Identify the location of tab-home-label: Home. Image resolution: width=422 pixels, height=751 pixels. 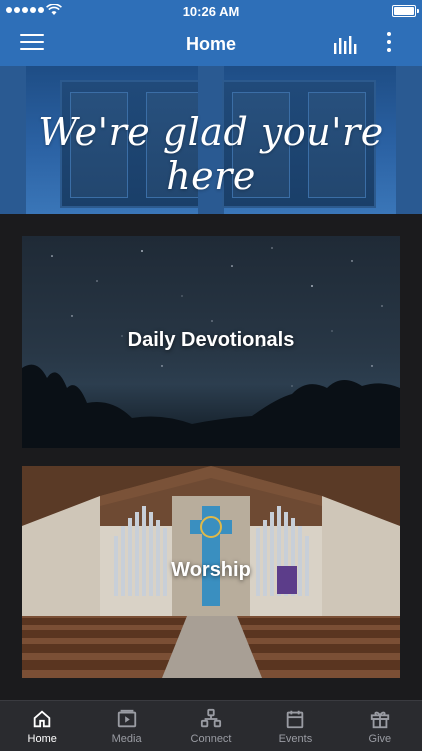
(42, 739).